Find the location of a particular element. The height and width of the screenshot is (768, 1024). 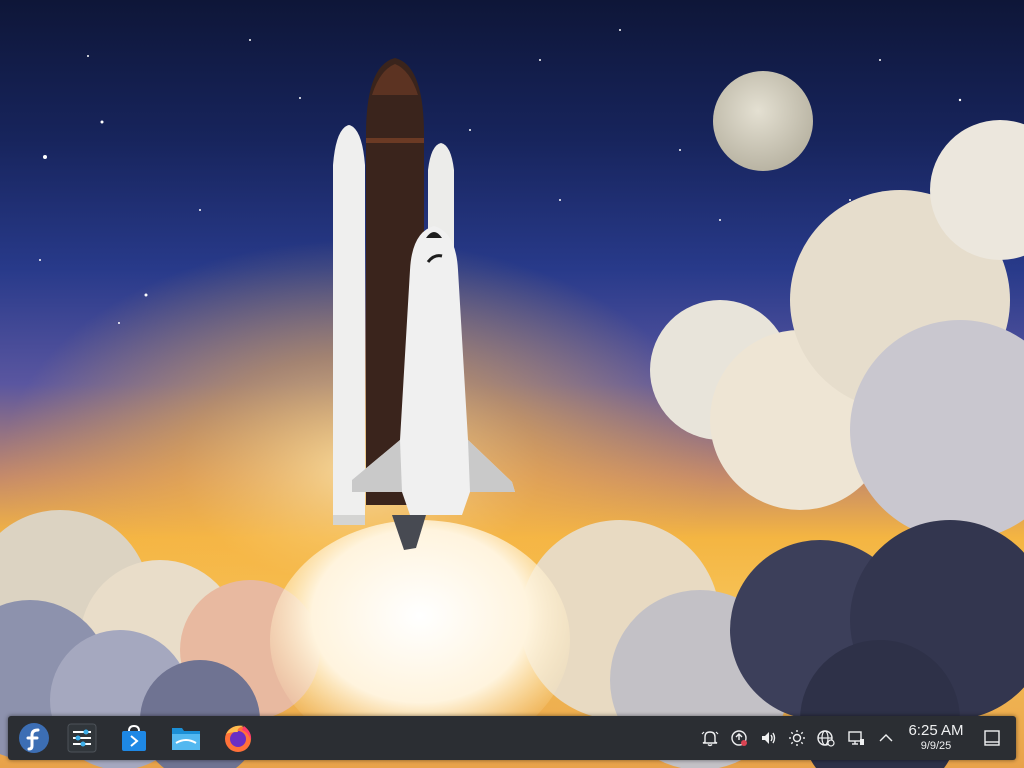

sun-icon is located at coordinates (797, 738).